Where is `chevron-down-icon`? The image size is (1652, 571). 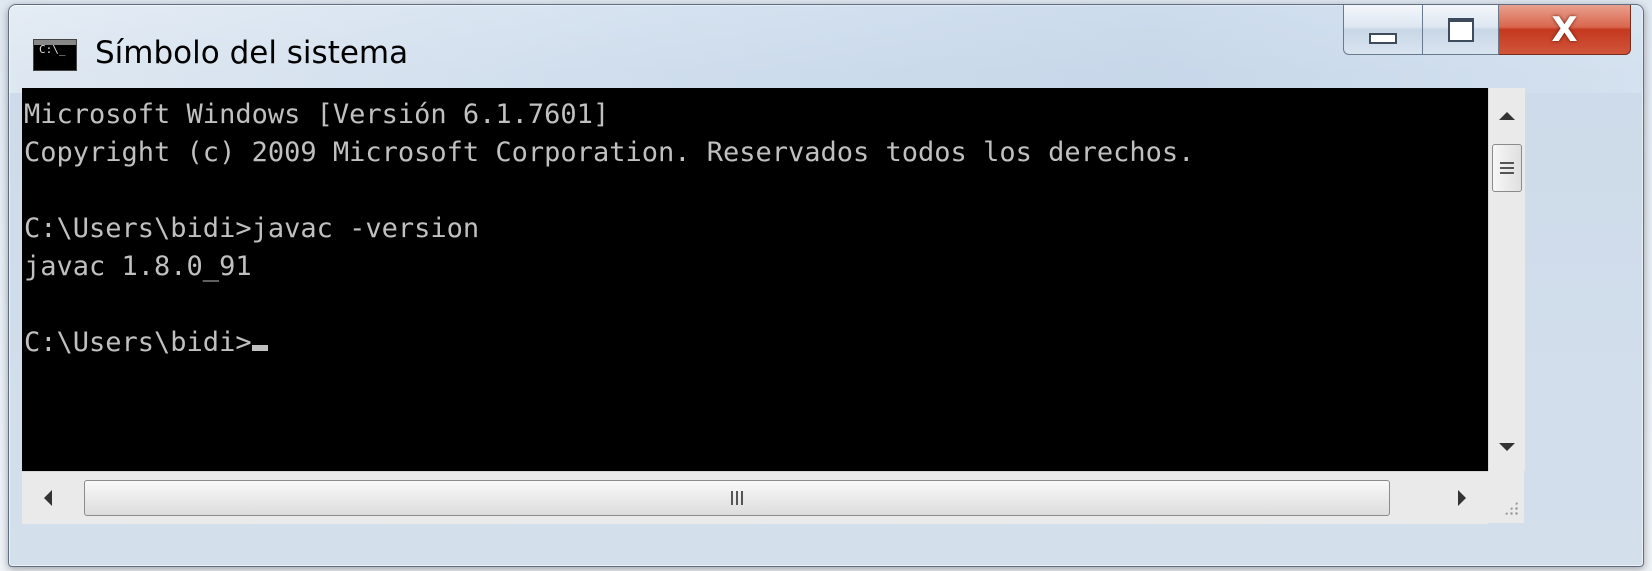
chevron-down-icon is located at coordinates (1507, 447).